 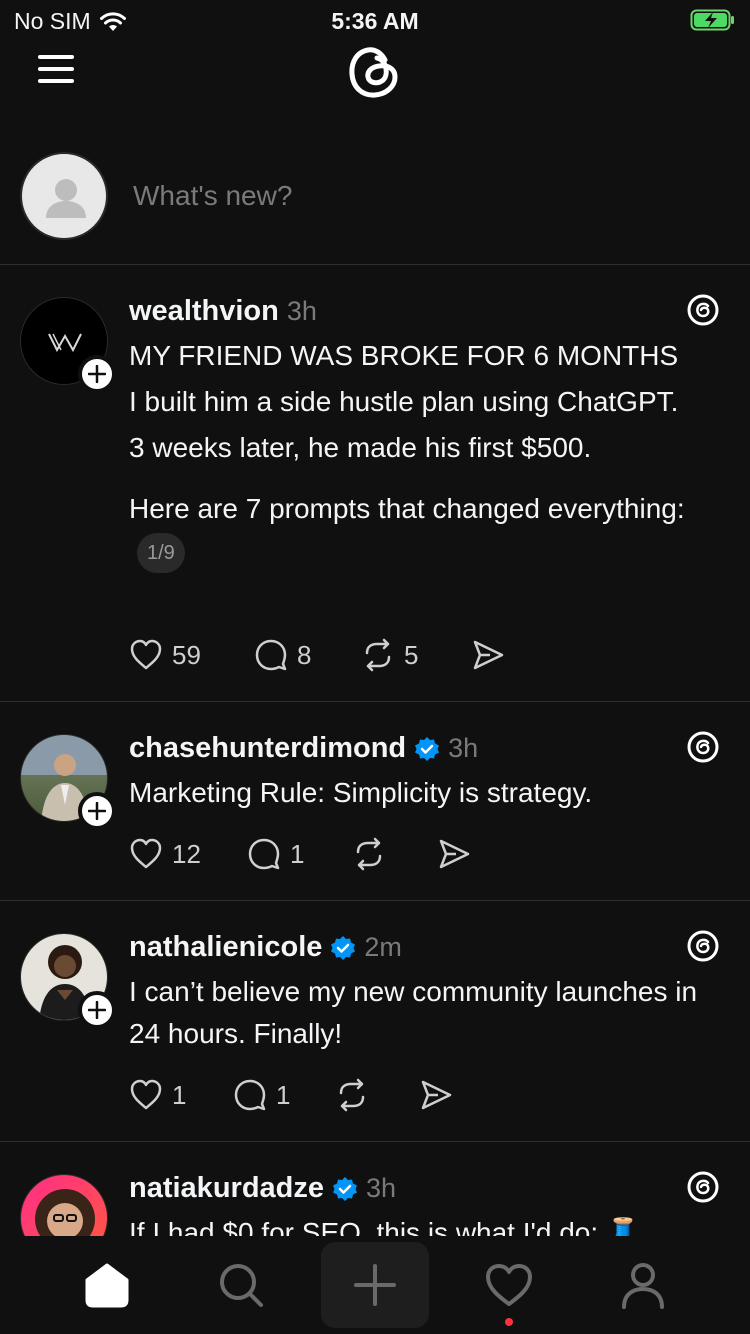 I want to click on composer: What's new?, so click(x=375, y=207).